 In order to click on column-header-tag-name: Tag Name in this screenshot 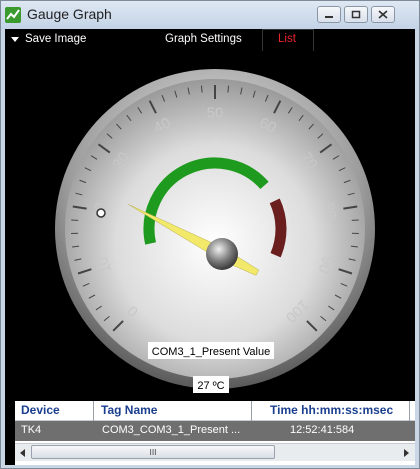, I will do `click(129, 410)`.